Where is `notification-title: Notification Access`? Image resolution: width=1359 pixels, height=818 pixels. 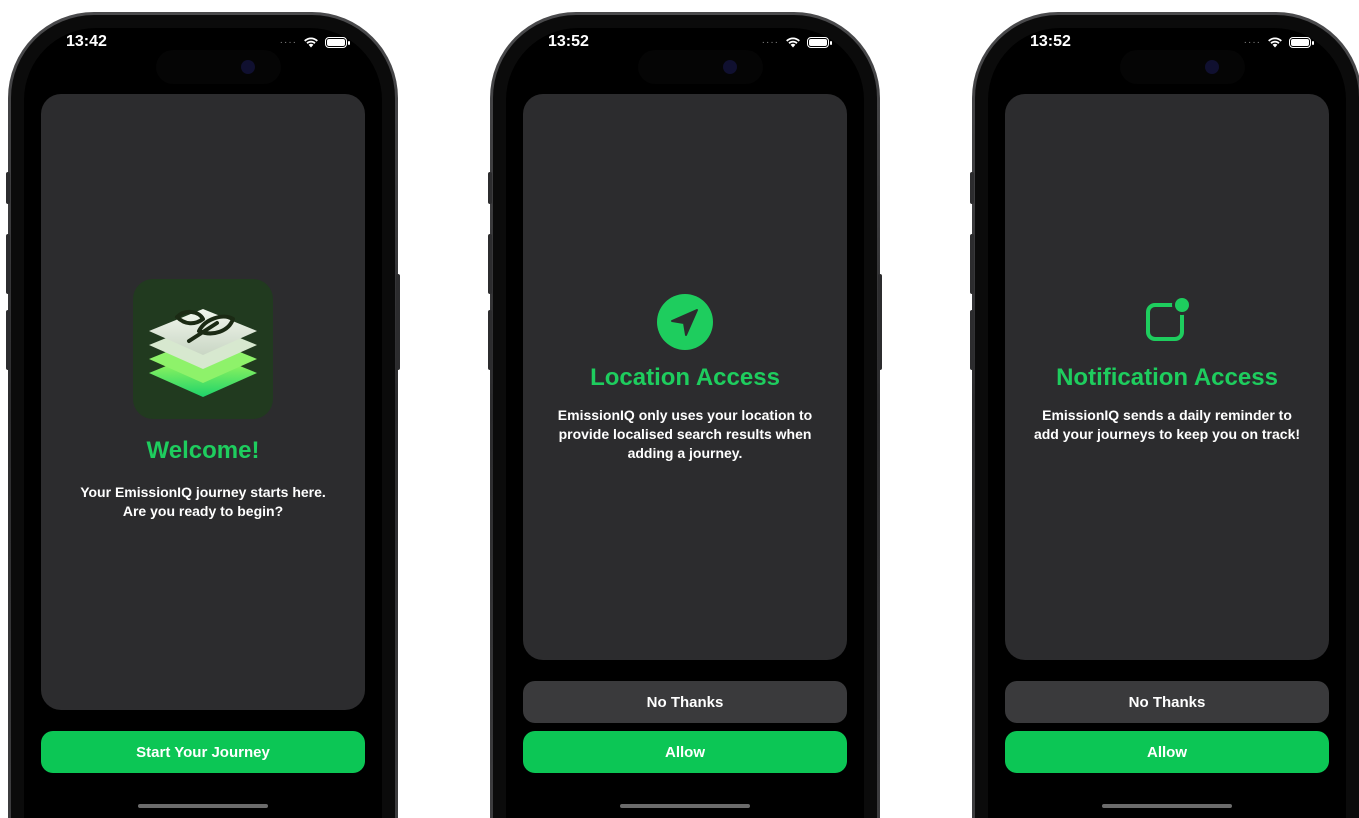
notification-title: Notification Access is located at coordinates (1167, 377).